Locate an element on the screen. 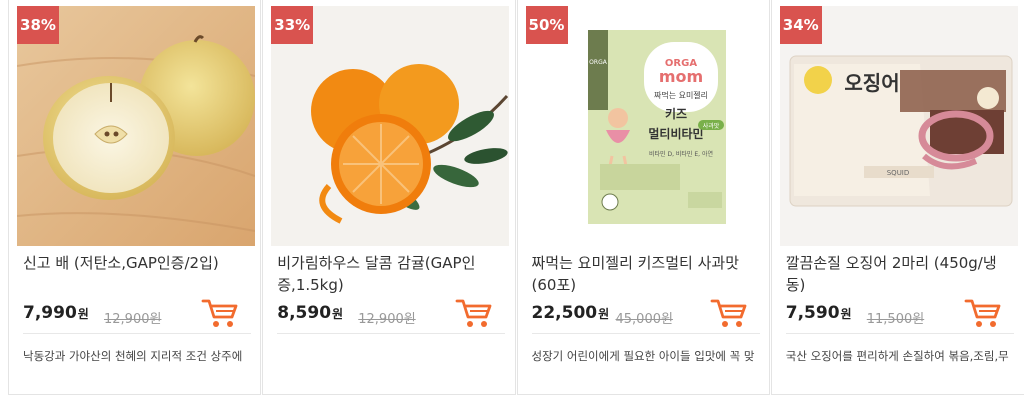 The height and width of the screenshot is (407, 1024). product-description: 국산 오징어를 편리하게 손질하여 볶음,조림,무 is located at coordinates (897, 356).